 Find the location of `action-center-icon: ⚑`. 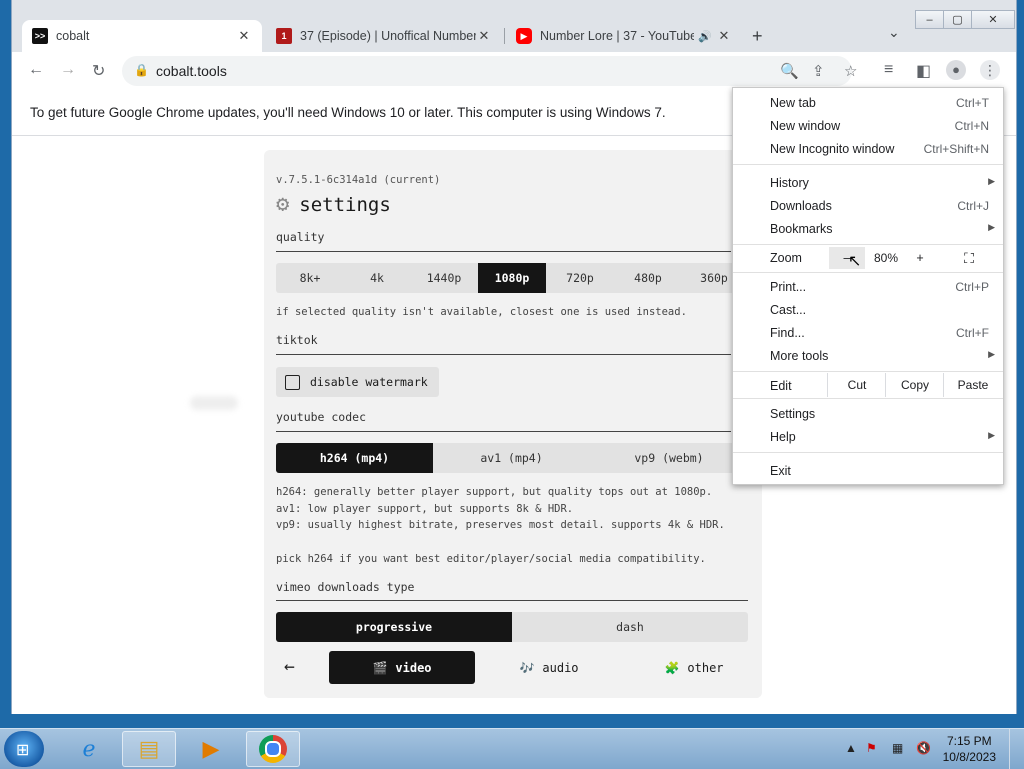

action-center-icon: ⚑ is located at coordinates (871, 748).